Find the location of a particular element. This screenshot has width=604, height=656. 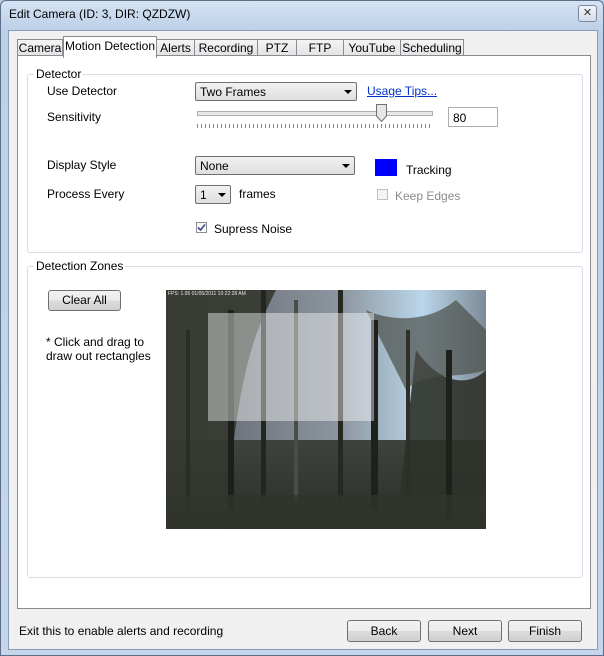

sensitivity-input: 80 is located at coordinates (473, 117).